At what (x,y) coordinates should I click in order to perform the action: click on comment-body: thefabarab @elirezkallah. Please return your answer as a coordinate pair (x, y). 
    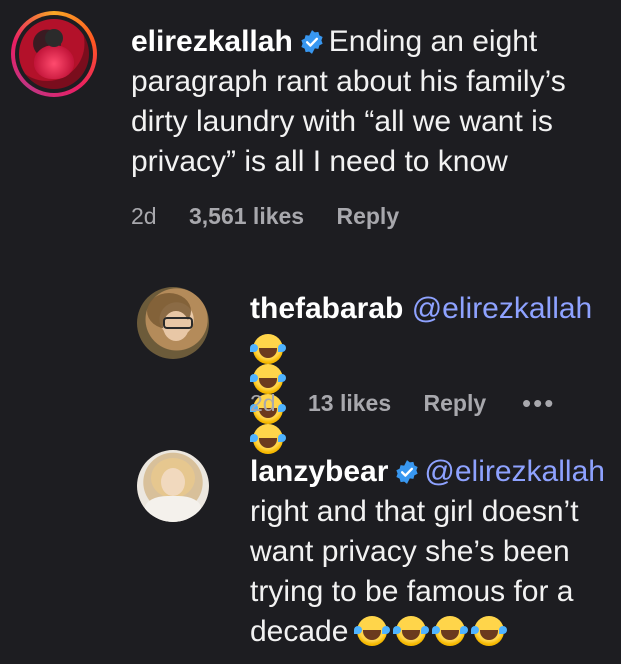
    Looking at the image, I should click on (430, 309).